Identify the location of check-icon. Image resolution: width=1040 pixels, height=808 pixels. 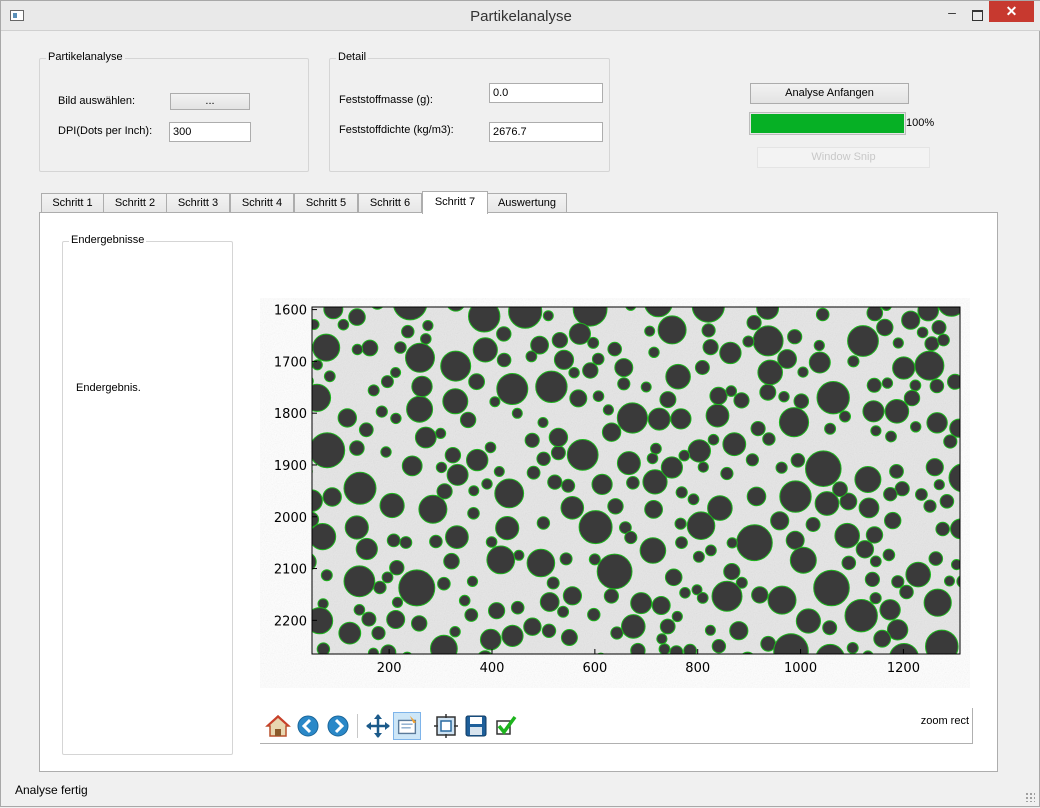
(506, 726).